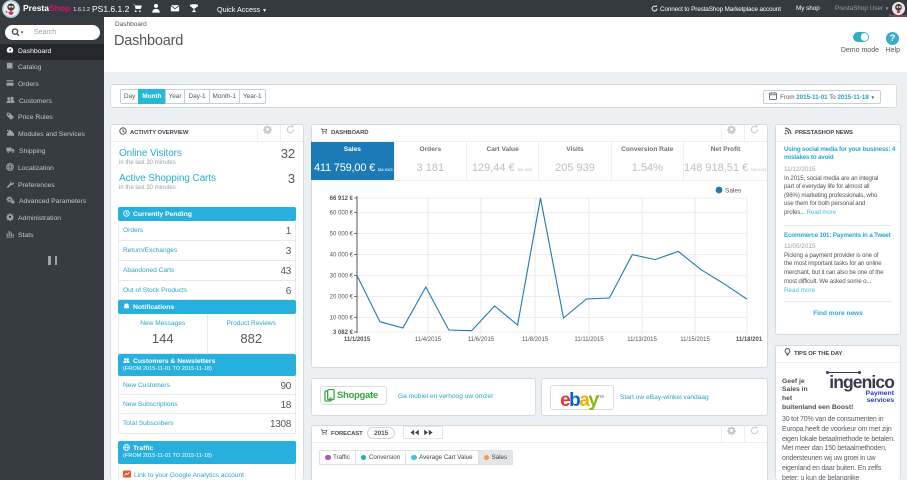  I want to click on svg-text: Sales, so click(733, 191).